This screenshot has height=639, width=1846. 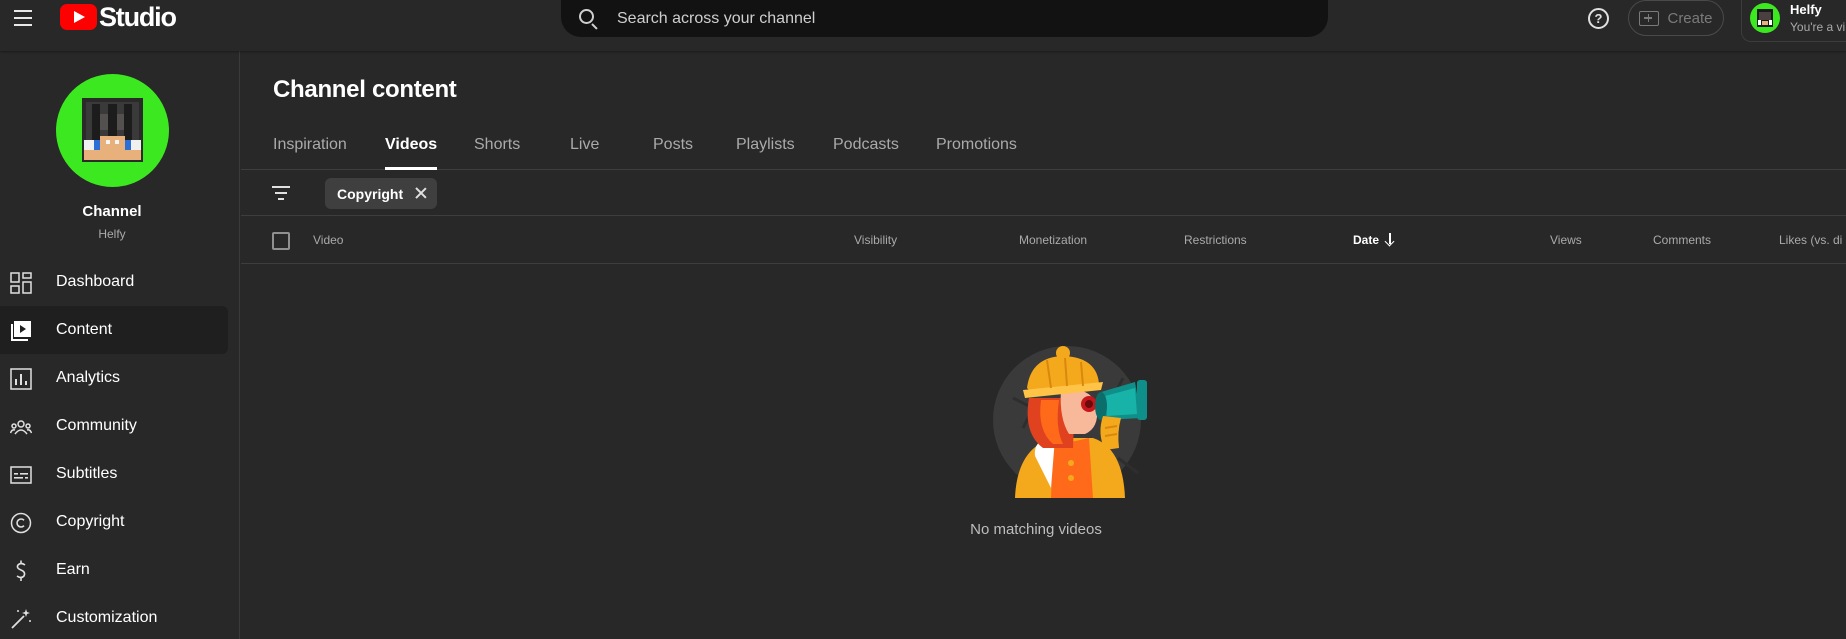 What do you see at coordinates (138, 16) in the screenshot?
I see `logo-text: Studio` at bounding box center [138, 16].